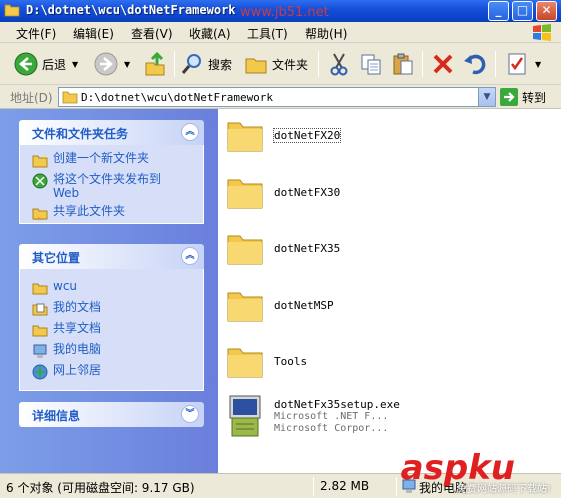 This screenshot has width=561, height=498. I want to click on panel-header: 详细信息 ︾, so click(111, 414).